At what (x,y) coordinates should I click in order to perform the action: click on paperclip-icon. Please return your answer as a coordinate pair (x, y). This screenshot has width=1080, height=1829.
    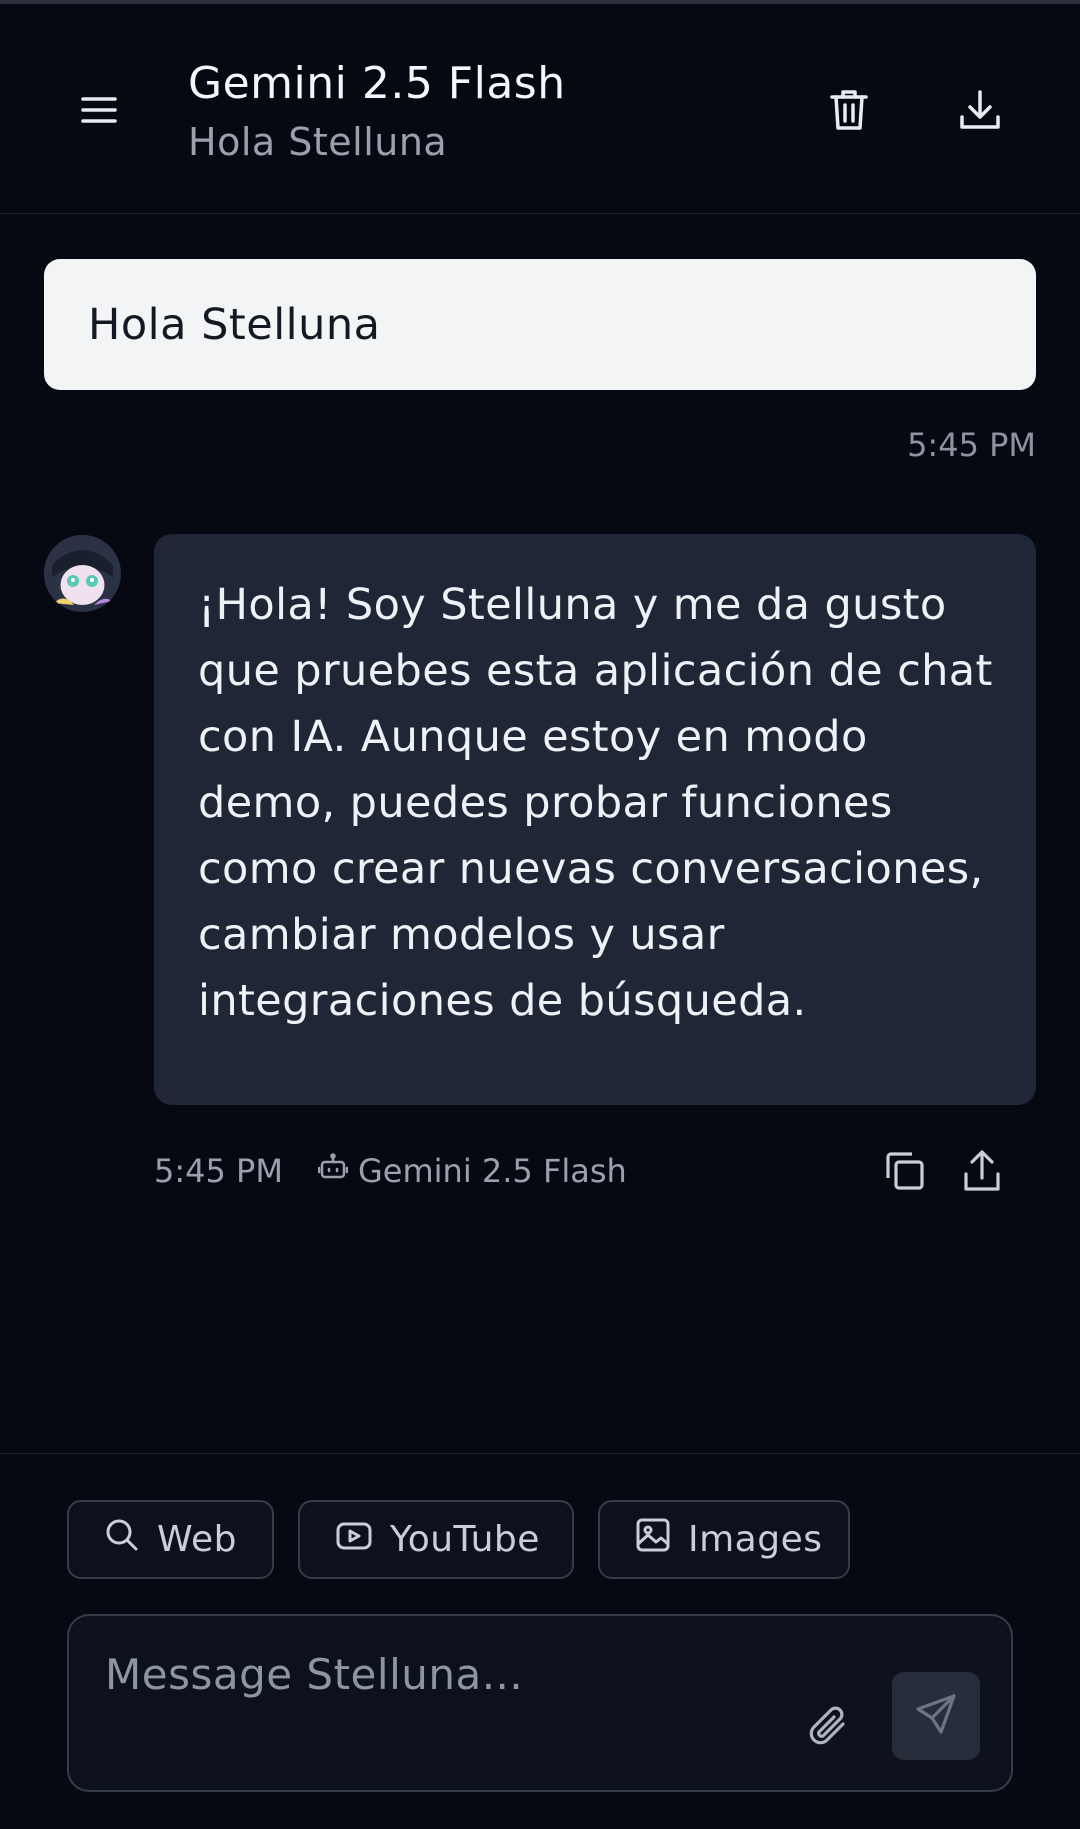
    Looking at the image, I should click on (829, 1728).